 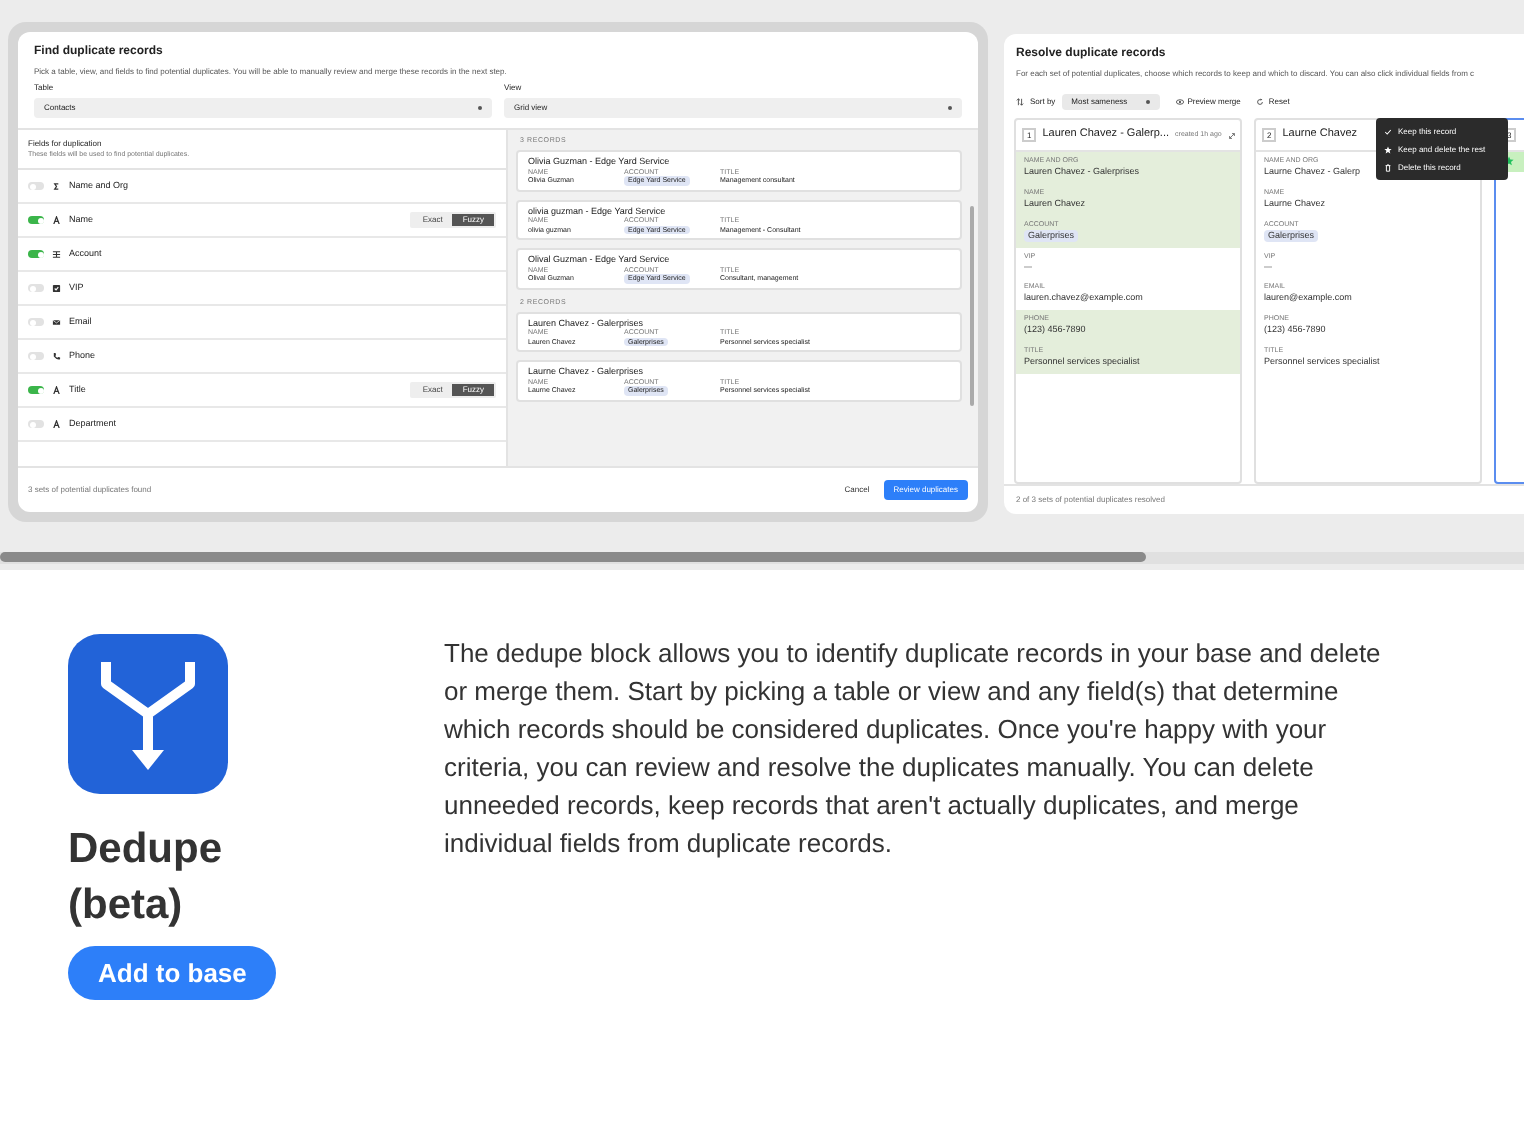 I want to click on eye-icon, so click(x=1179, y=102).